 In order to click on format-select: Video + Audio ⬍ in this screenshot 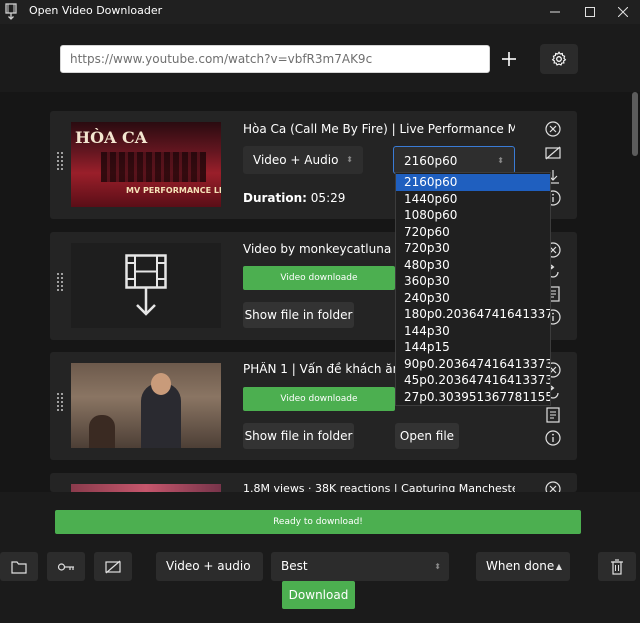, I will do `click(303, 160)`.